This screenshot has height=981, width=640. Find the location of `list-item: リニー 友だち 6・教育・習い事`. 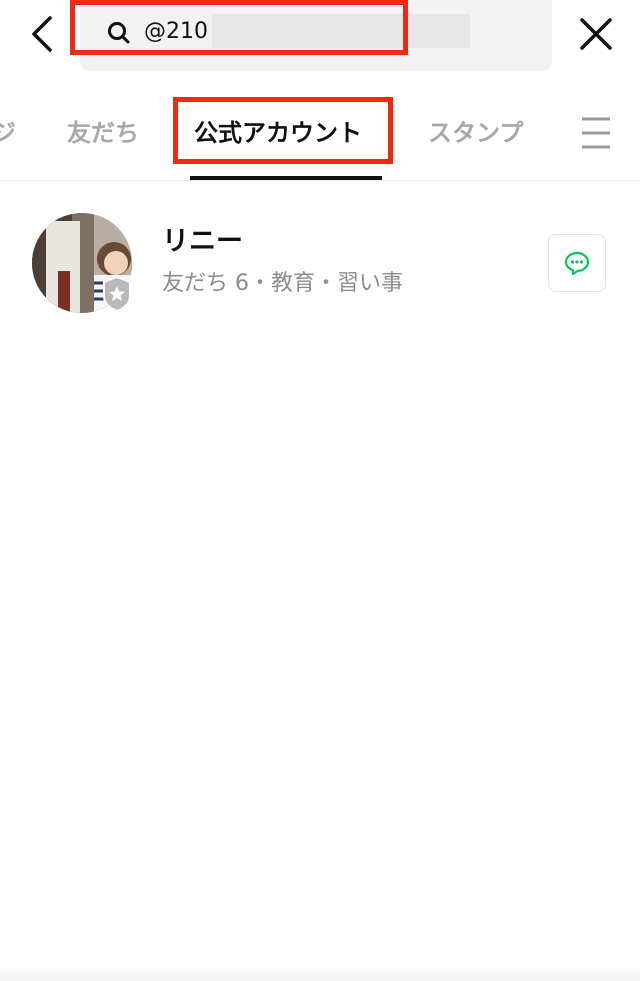

list-item: リニー 友だち 6・教育・習い事 is located at coordinates (320, 262).